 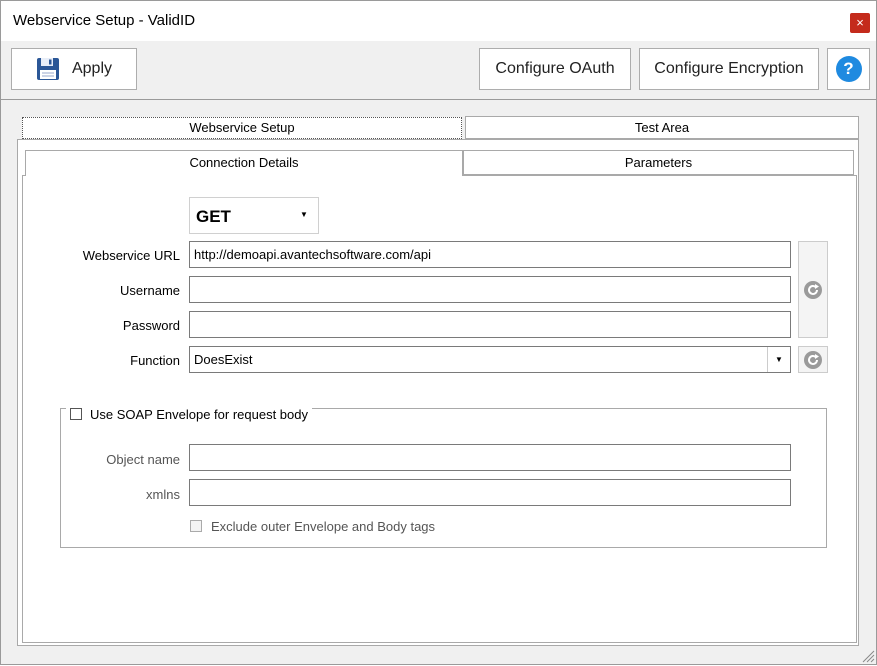 I want to click on tab-test-area: Test Area, so click(x=662, y=127).